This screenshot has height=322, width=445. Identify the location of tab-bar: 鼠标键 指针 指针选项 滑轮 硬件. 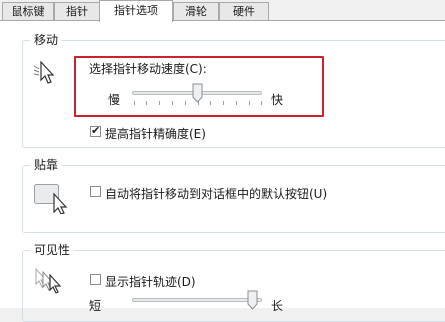
(222, 11).